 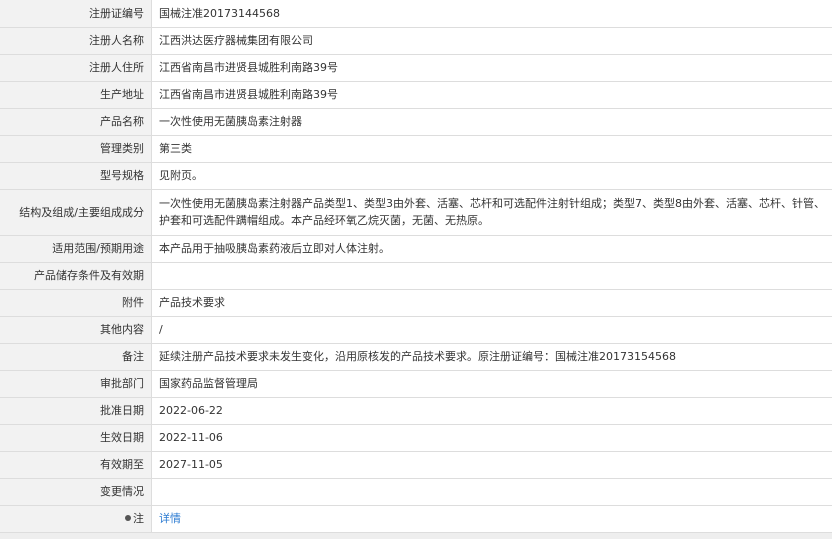 I want to click on row-value-registrant-address: 江西省南昌市进贤县城胜利南路39号, so click(x=491, y=68).